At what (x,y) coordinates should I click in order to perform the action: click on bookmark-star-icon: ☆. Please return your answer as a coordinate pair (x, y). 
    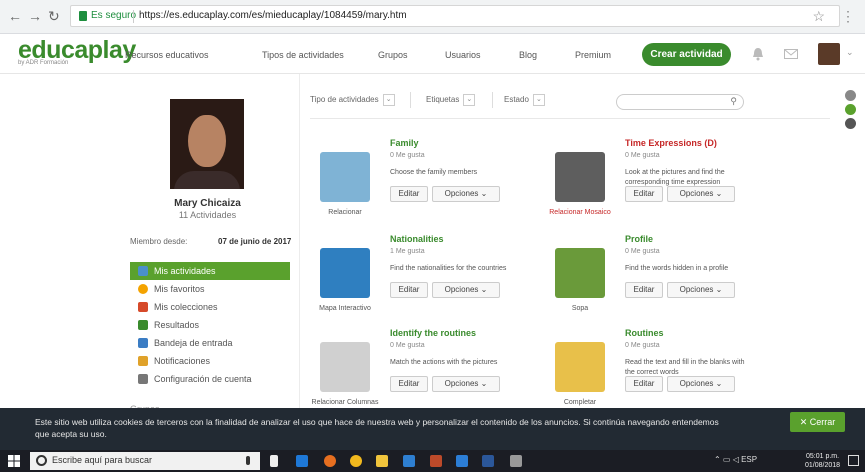
    Looking at the image, I should click on (818, 16).